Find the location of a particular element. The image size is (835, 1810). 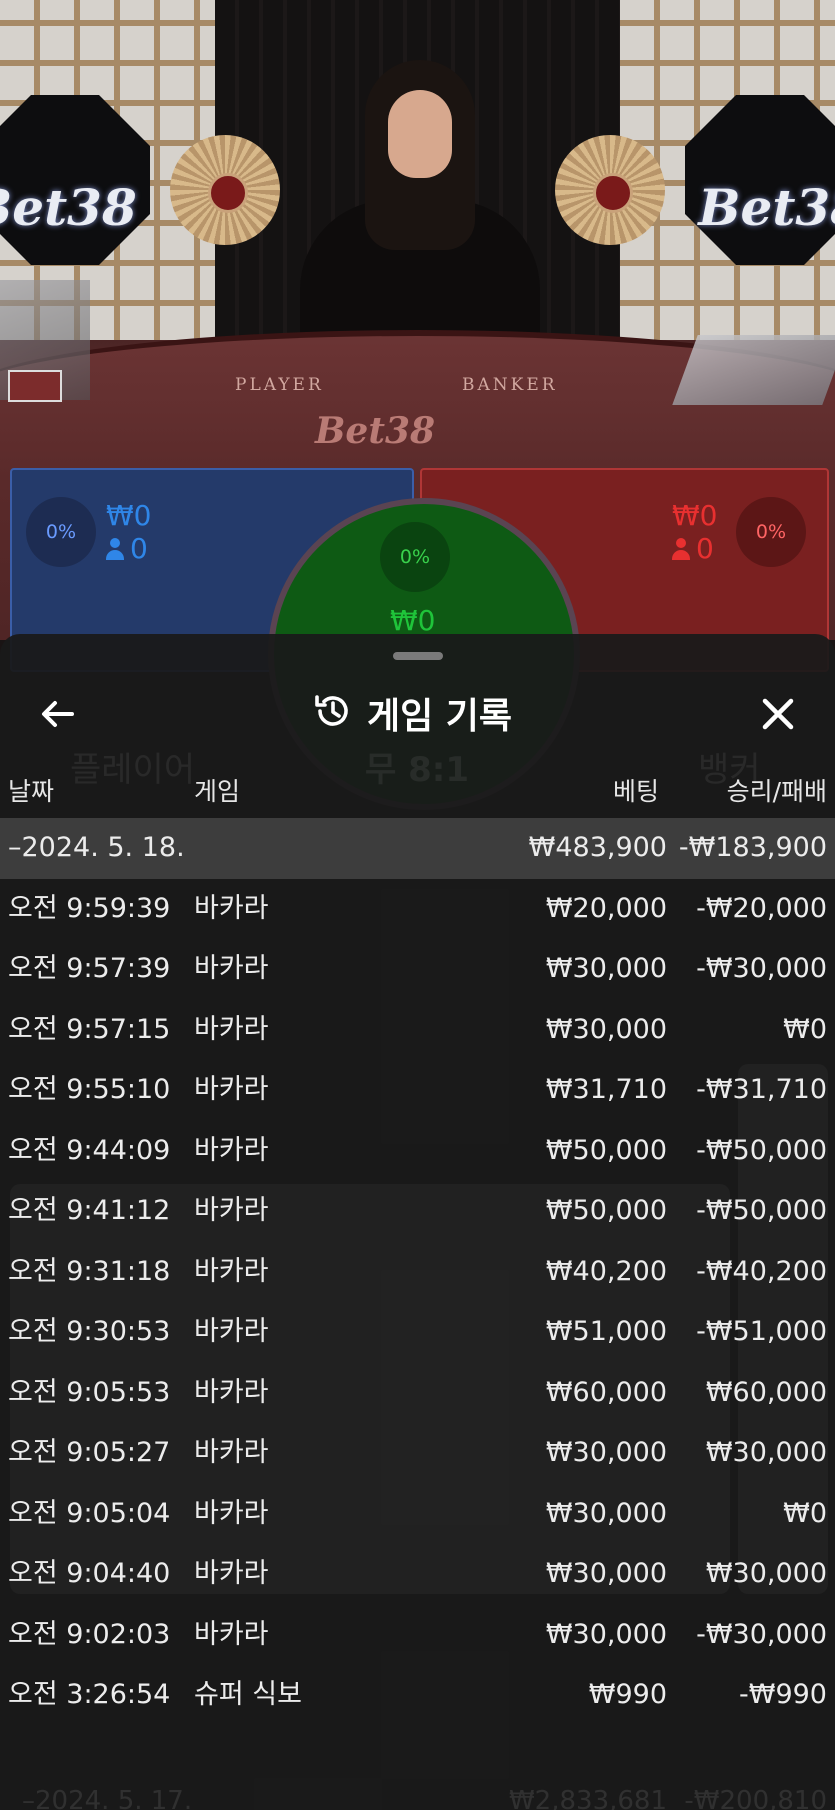

tie-total-amount: ₩0 is located at coordinates (413, 620).